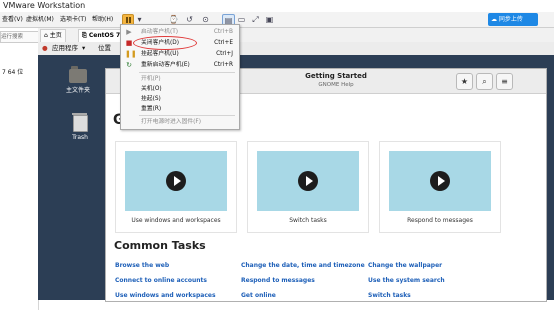 This screenshot has height=310, width=554. I want to click on cloud-upload-label: 同步上传, so click(510, 19).